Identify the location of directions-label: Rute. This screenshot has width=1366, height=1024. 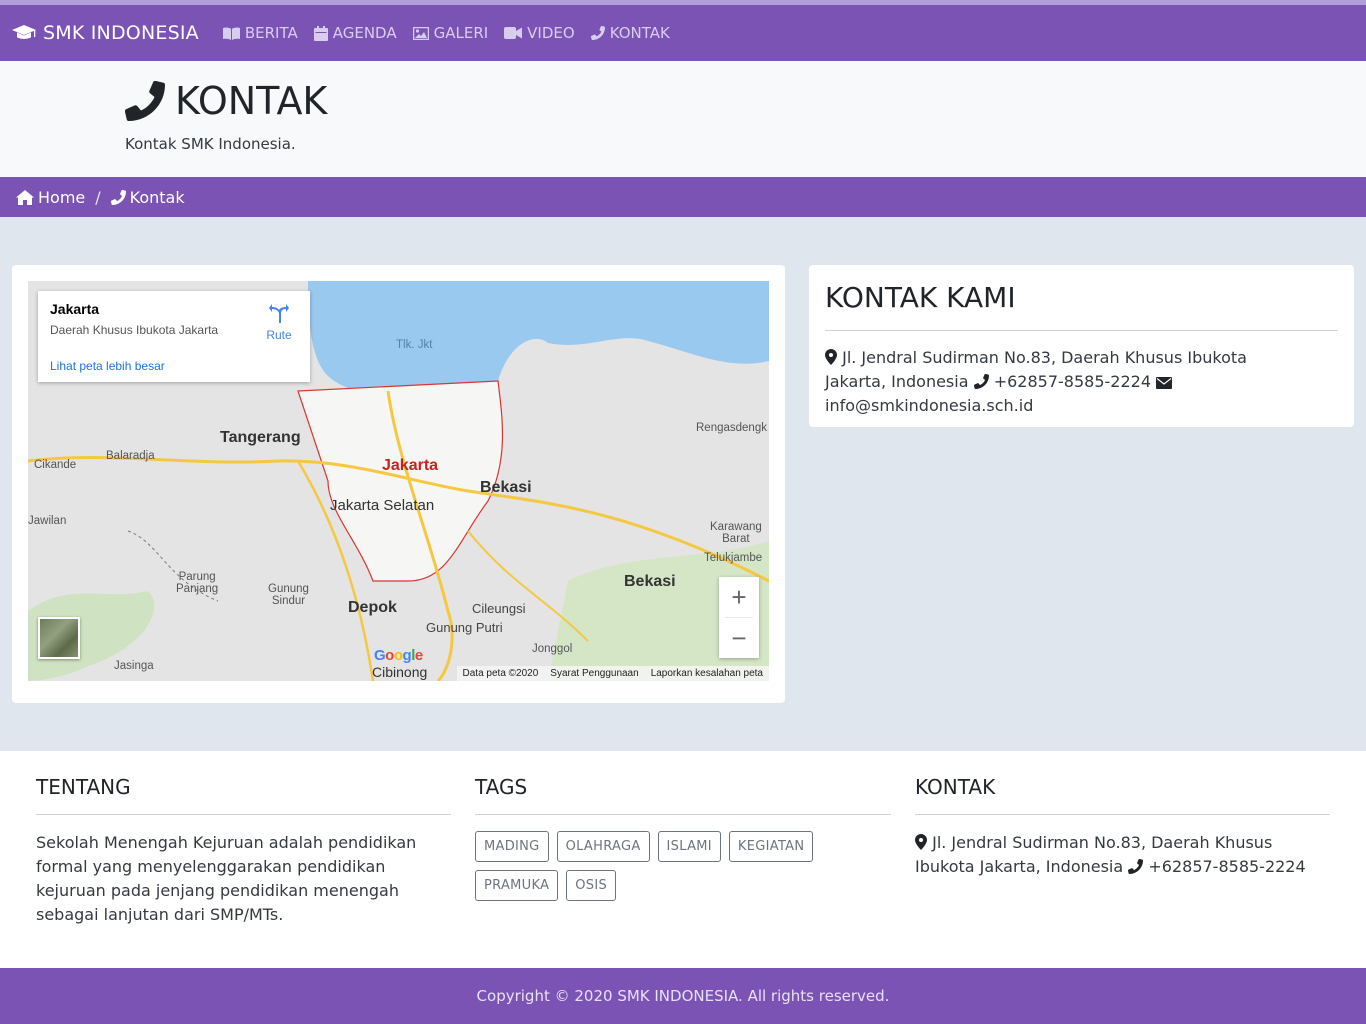
(279, 335).